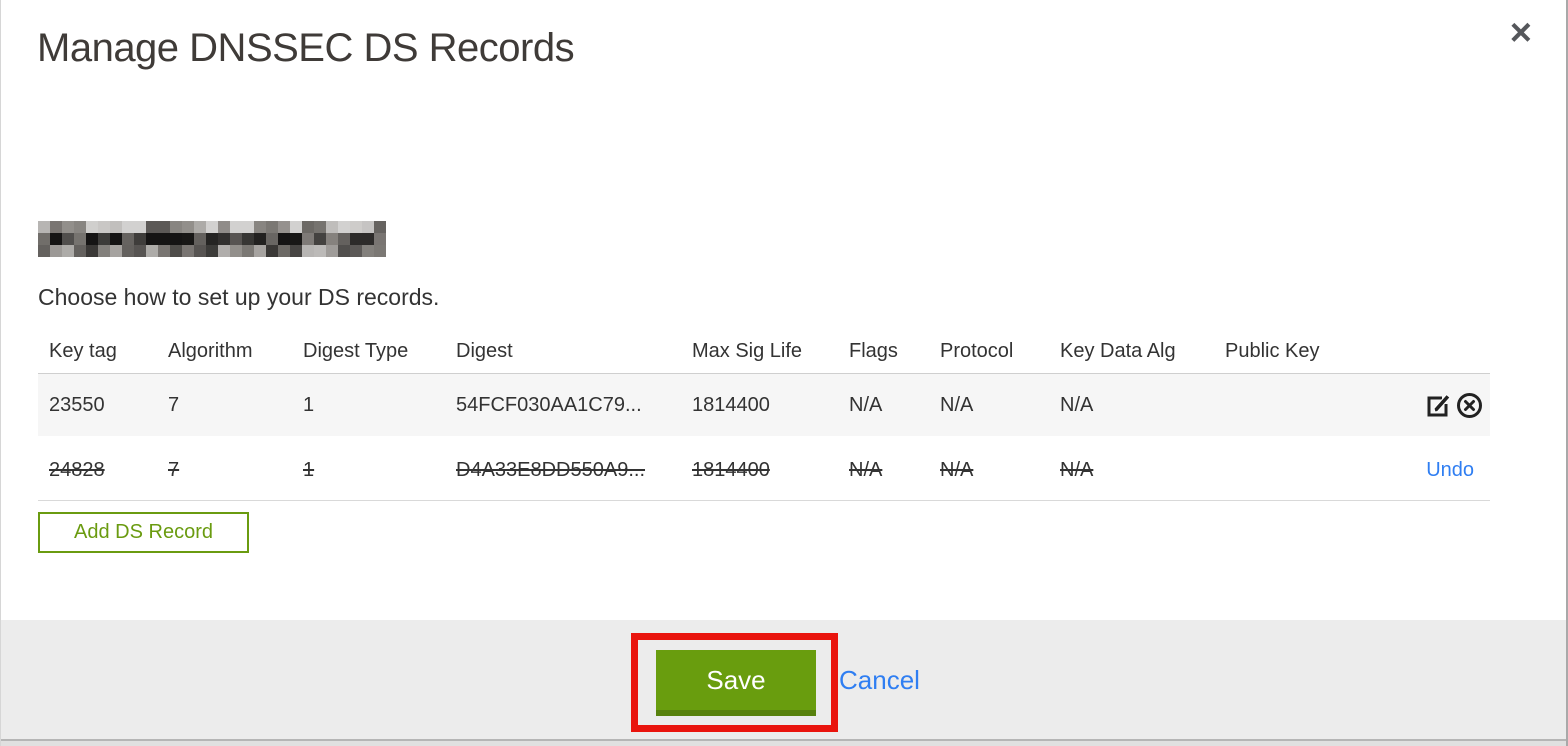  I want to click on col-header-protocol: Protocol, so click(977, 351).